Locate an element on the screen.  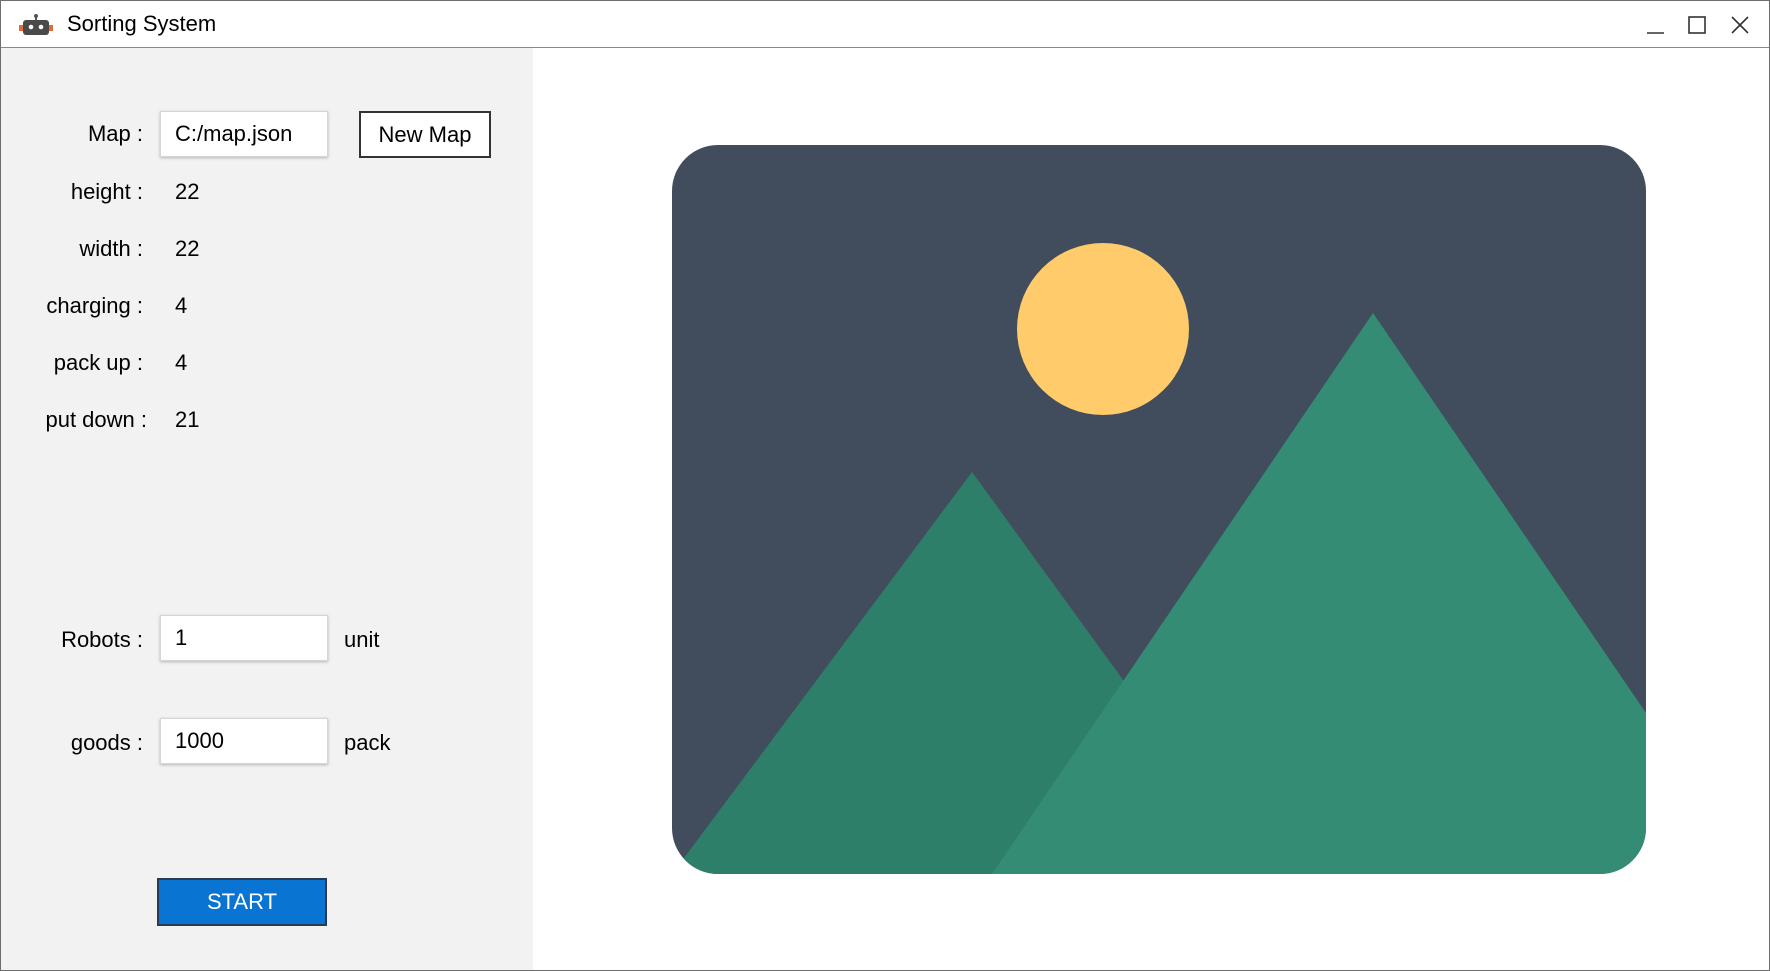
map-label: Map : is located at coordinates (115, 133).